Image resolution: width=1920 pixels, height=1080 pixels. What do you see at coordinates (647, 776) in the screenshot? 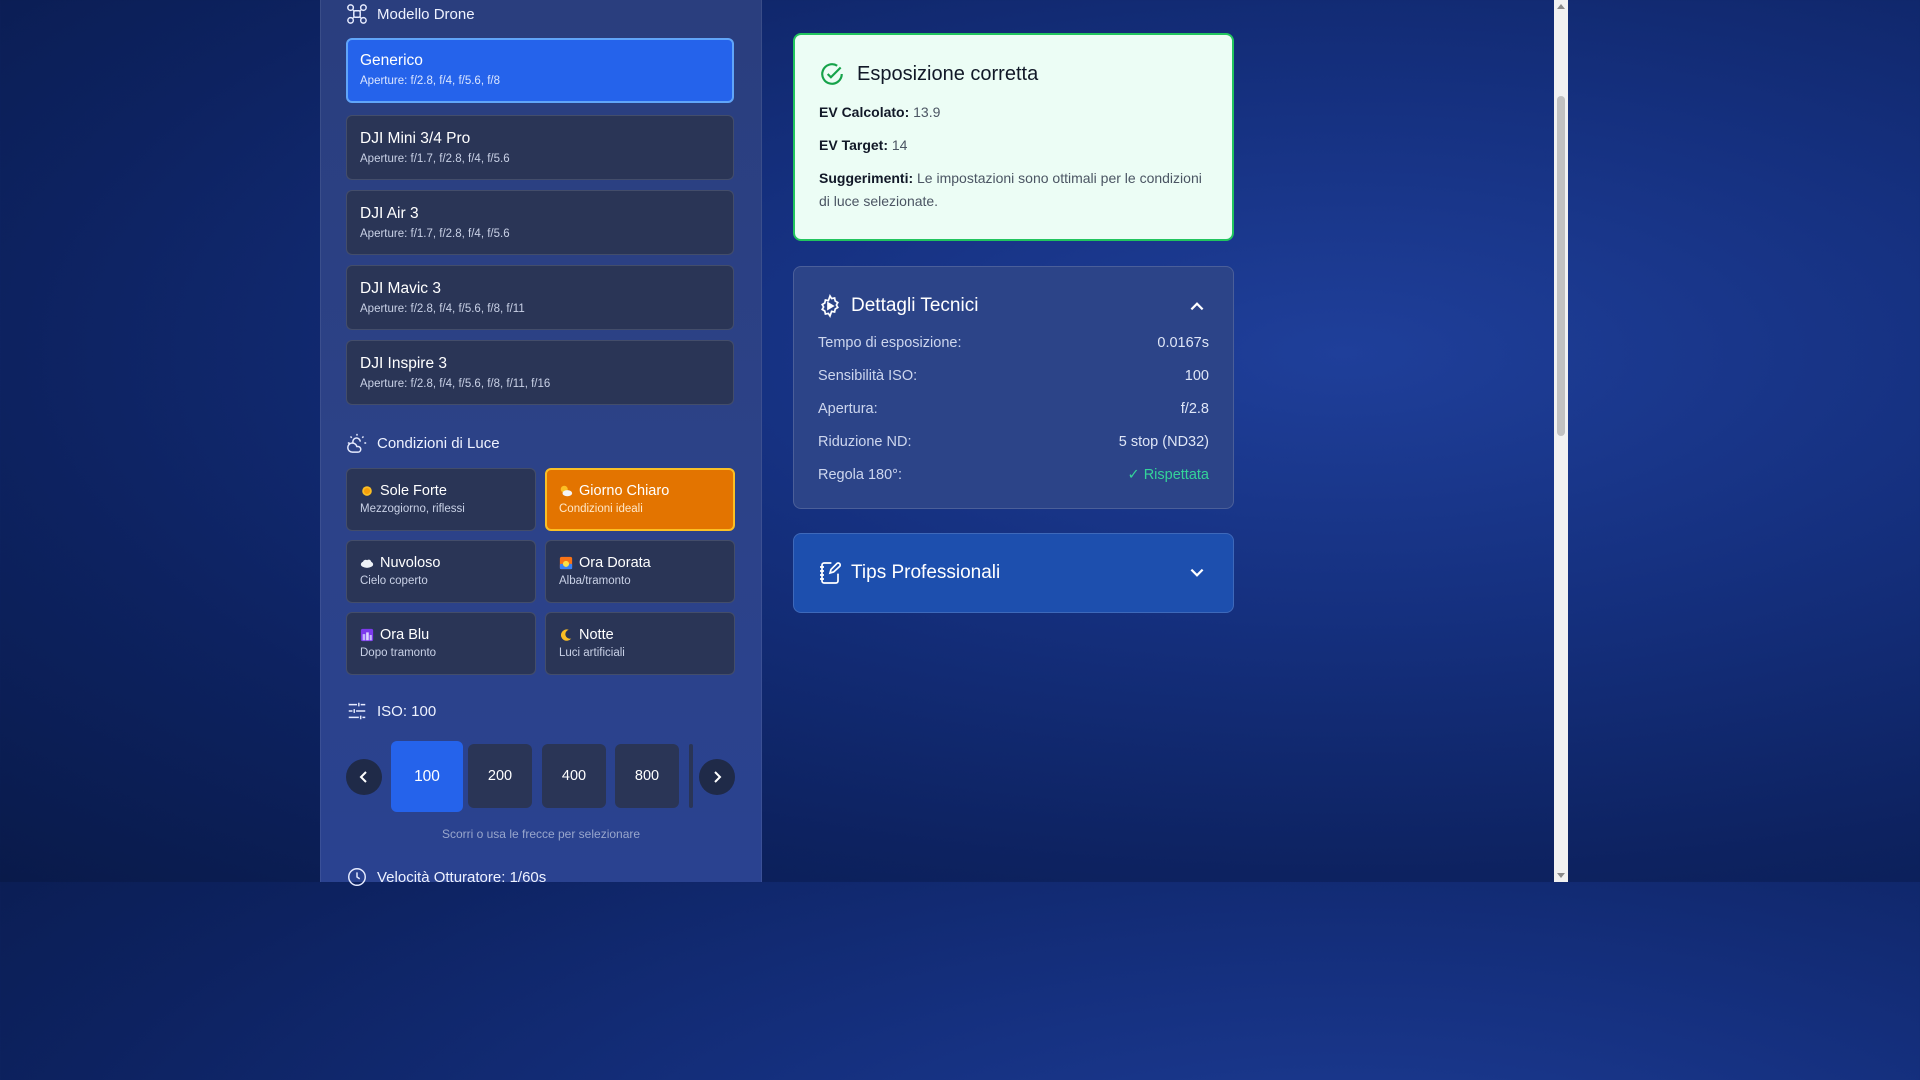
I see `iso-option-800: 800` at bounding box center [647, 776].